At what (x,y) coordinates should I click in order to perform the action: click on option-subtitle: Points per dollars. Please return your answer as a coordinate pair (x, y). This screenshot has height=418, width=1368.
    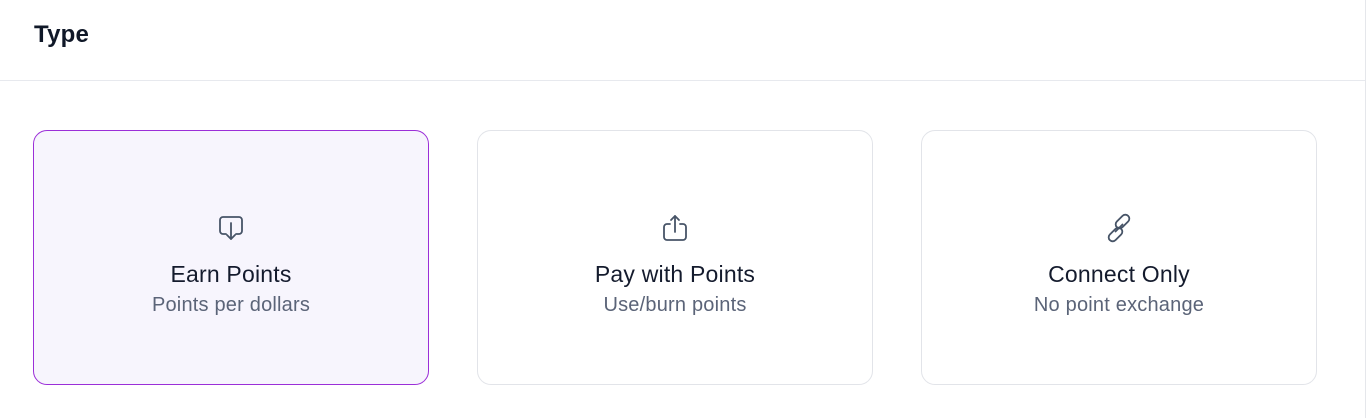
    Looking at the image, I should click on (231, 305).